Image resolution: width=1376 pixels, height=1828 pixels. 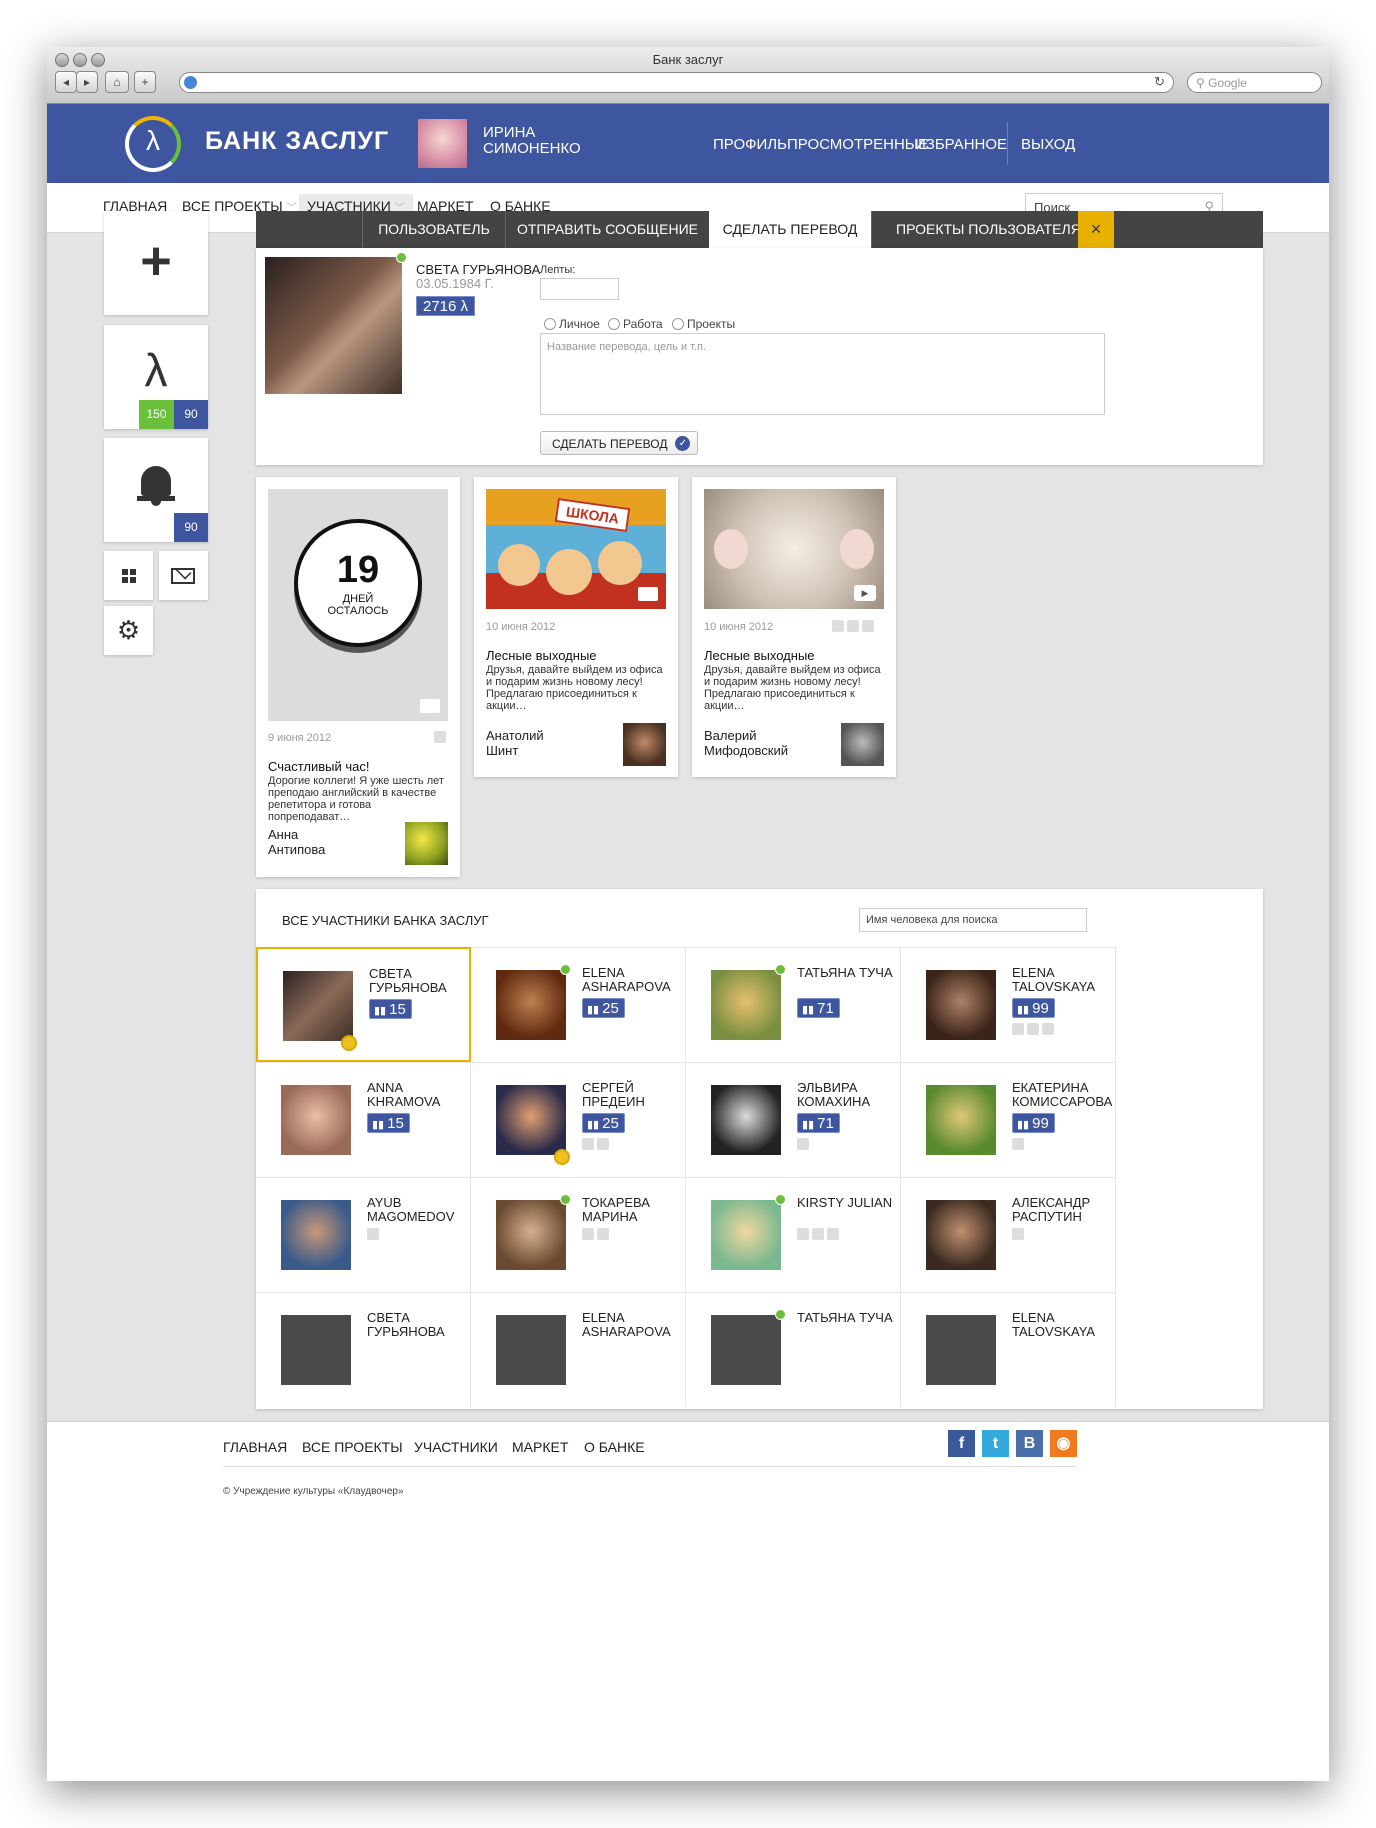 I want to click on member-card: СВЕТА ГУРЬЯНОВА, so click(x=363, y=1349).